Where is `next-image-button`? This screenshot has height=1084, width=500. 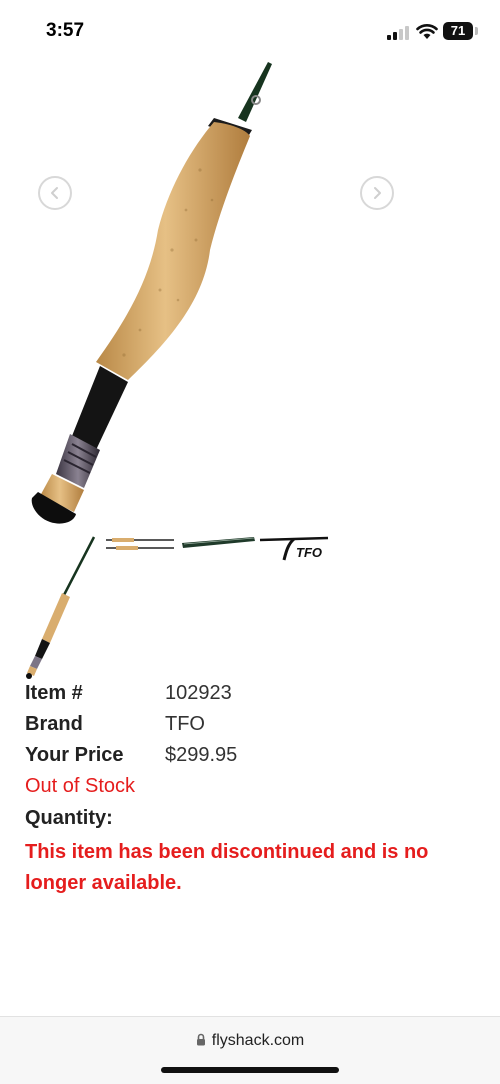
next-image-button is located at coordinates (377, 193).